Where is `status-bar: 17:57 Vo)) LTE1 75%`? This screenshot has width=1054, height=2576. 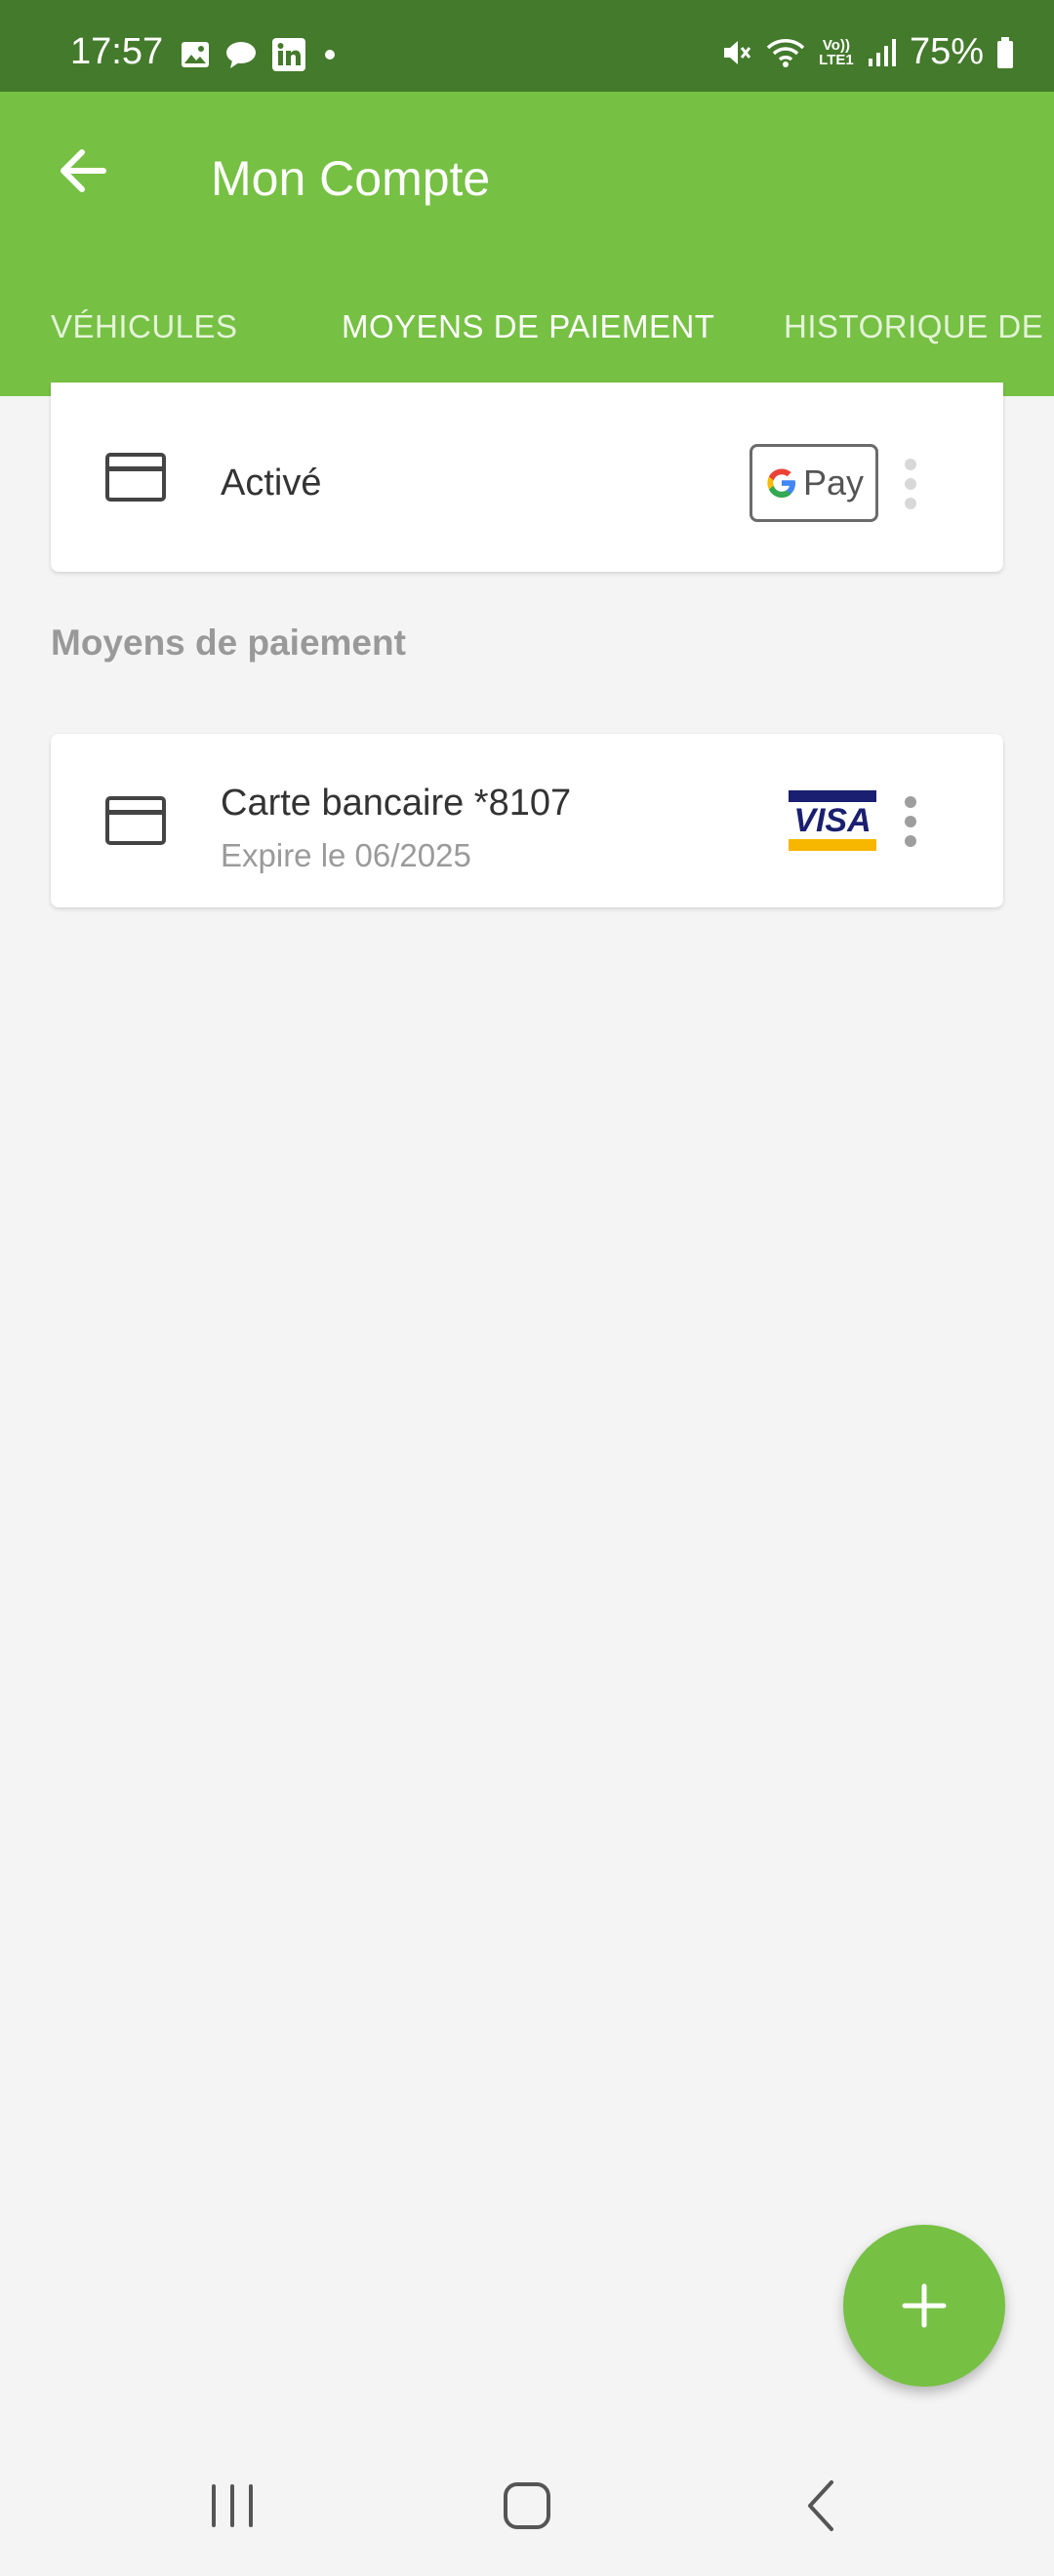
status-bar: 17:57 Vo)) LTE1 75% is located at coordinates (527, 46).